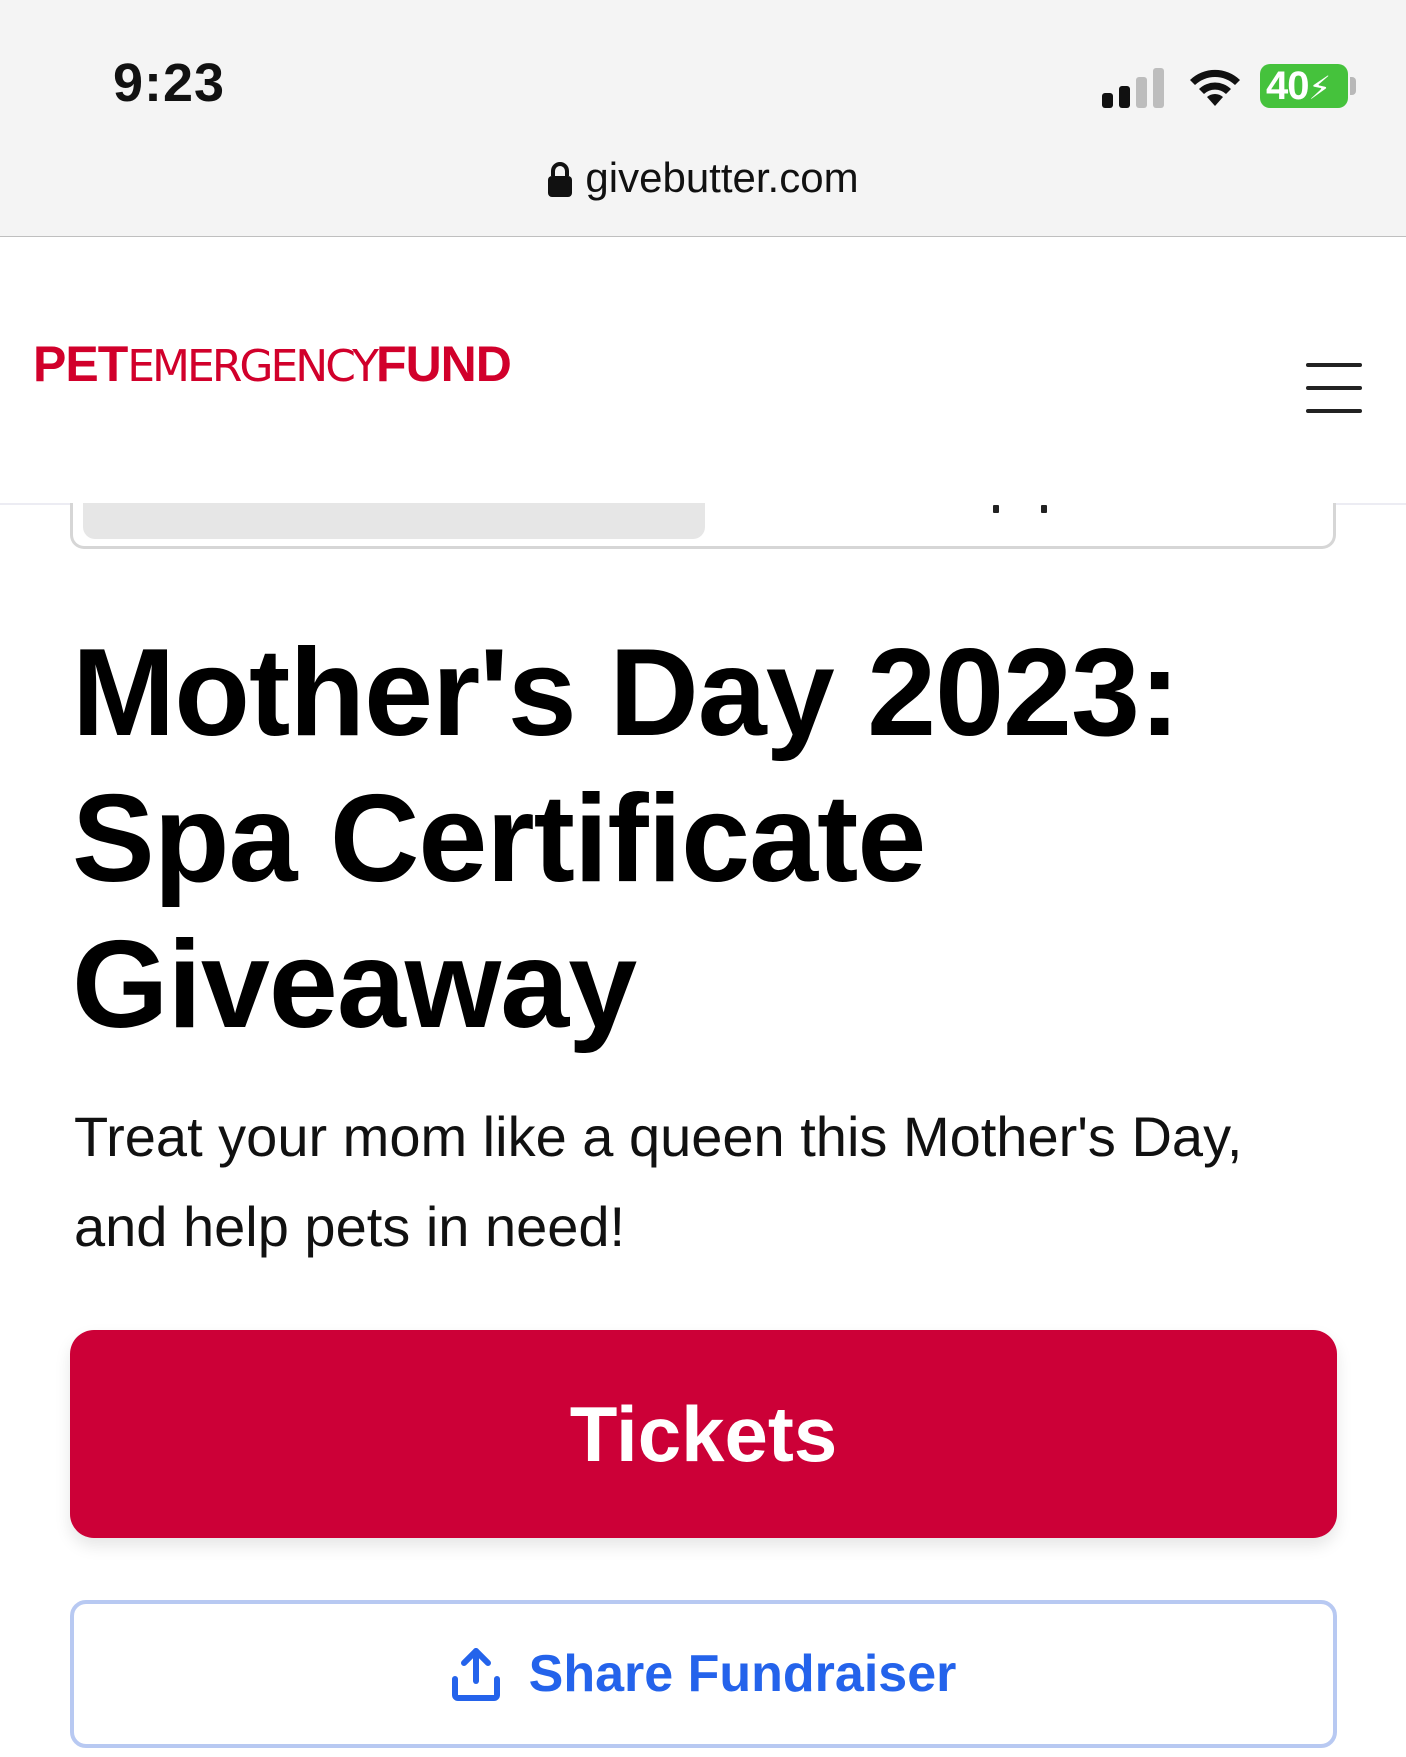 The image size is (1406, 1757). I want to click on progress-track, so click(394, 521).